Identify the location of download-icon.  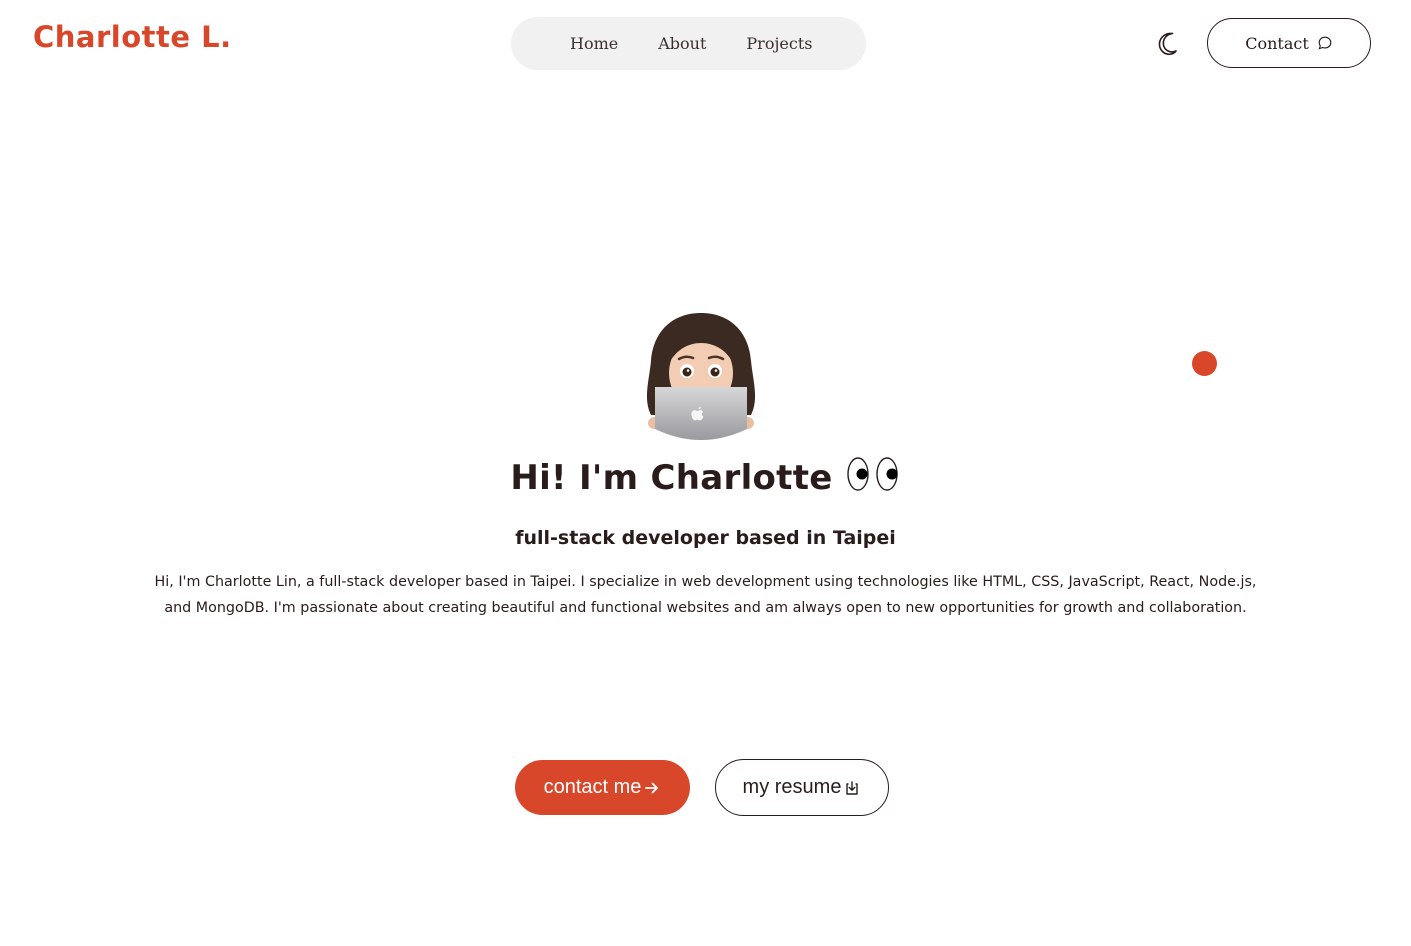
(852, 787).